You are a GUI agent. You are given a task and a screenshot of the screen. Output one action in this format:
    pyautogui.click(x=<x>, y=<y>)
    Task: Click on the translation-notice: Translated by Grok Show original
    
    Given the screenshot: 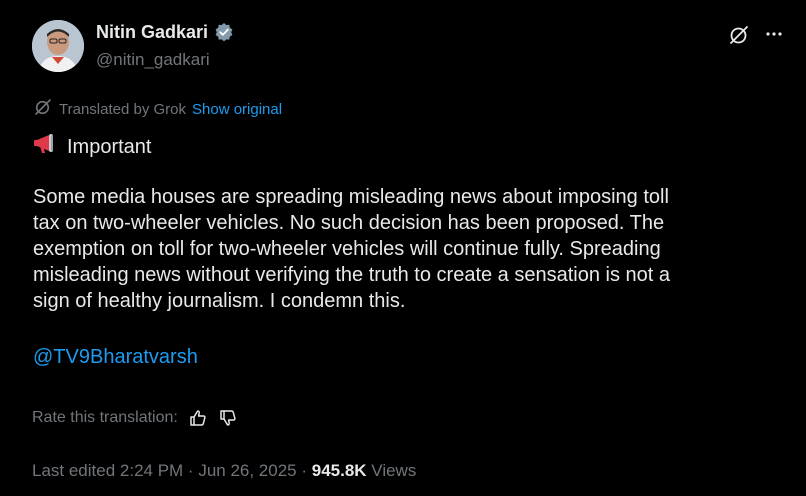 What is the action you would take?
    pyautogui.click(x=157, y=110)
    